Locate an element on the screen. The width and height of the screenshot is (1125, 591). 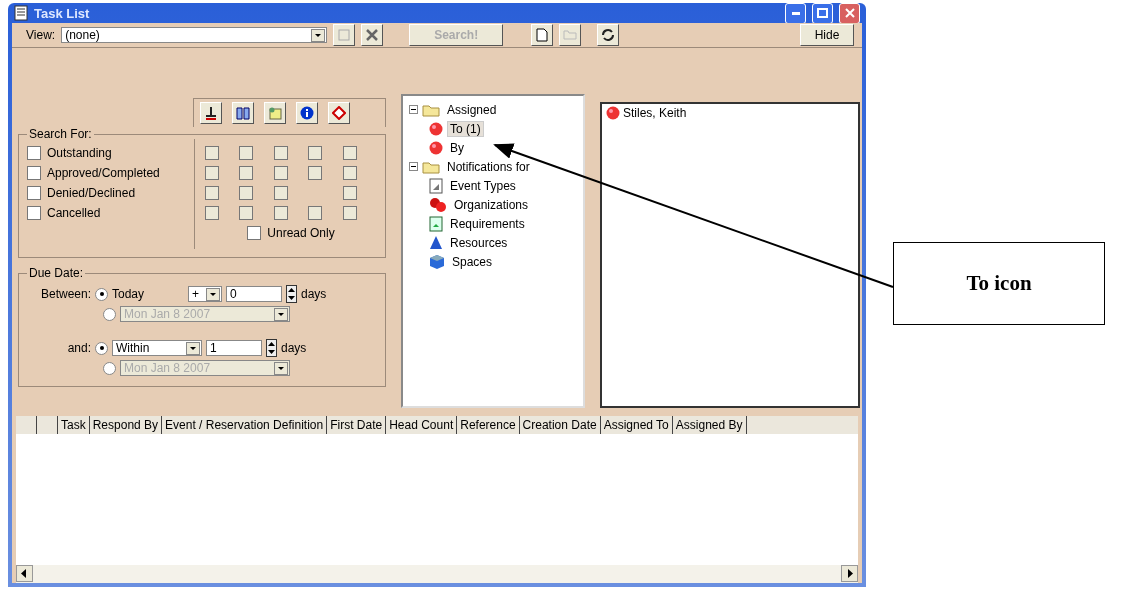
folder-button is located at coordinates (570, 35).